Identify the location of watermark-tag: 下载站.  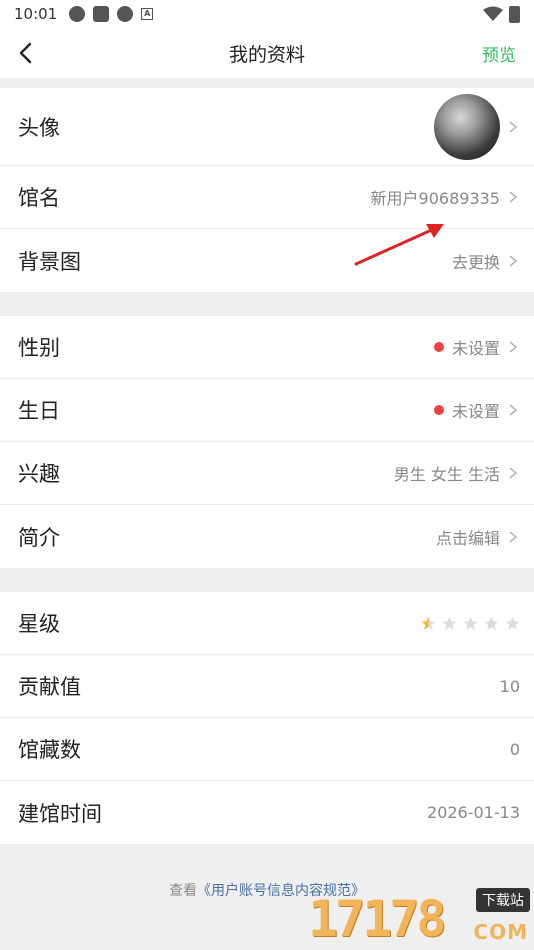
(503, 900).